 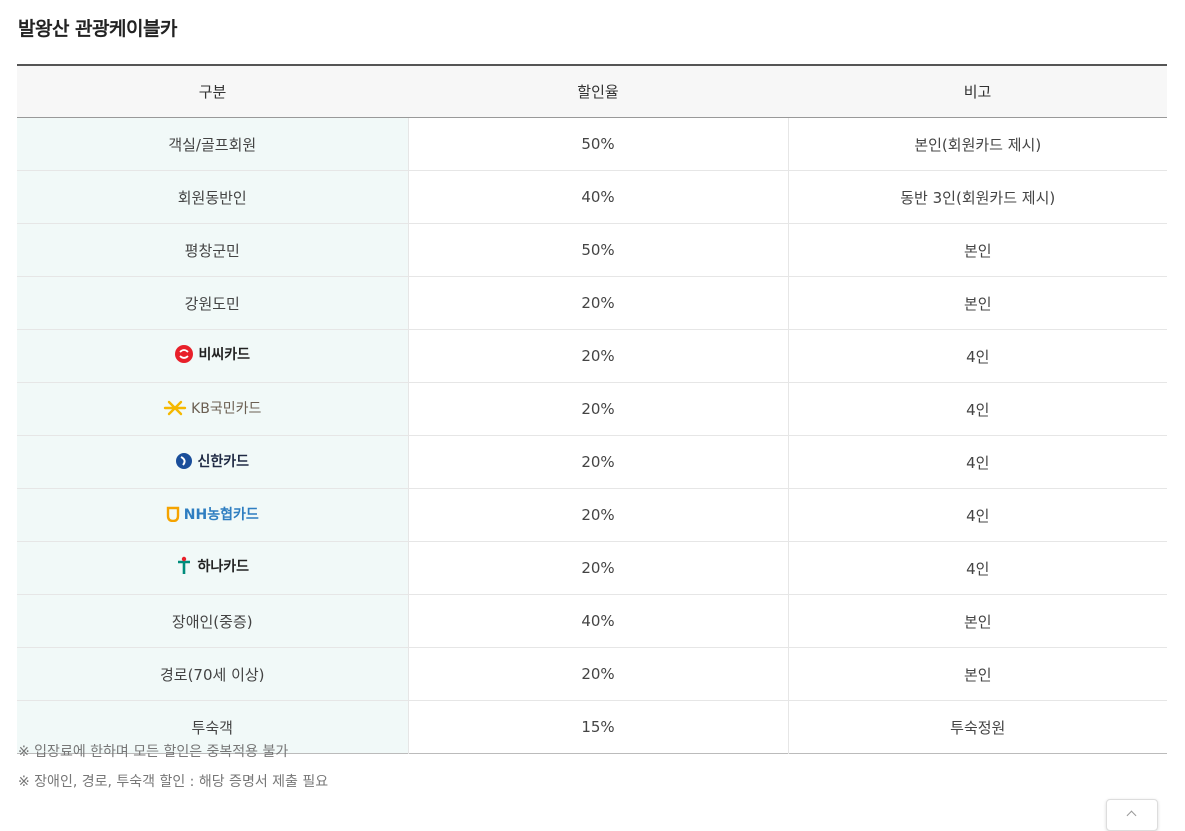 I want to click on nh-card-logo: NH농협카드, so click(x=212, y=514).